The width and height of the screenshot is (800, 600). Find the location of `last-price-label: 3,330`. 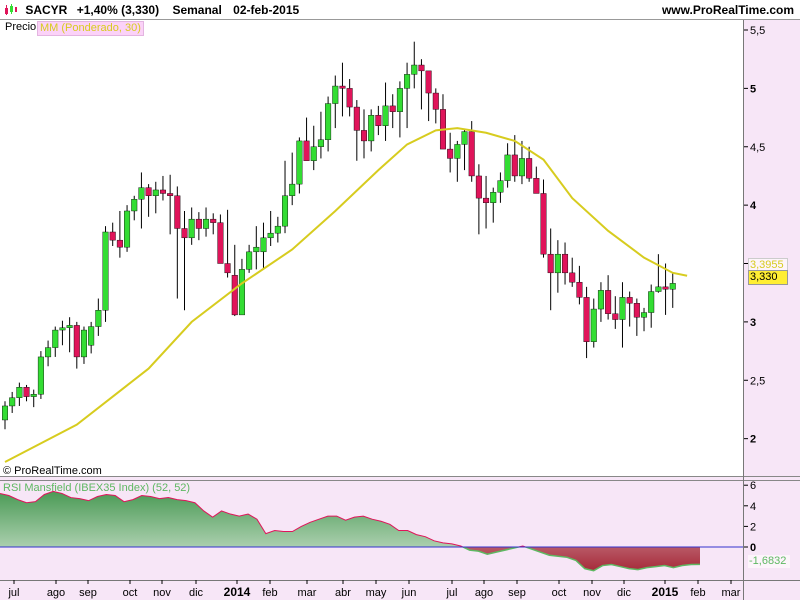

last-price-label: 3,330 is located at coordinates (768, 277).